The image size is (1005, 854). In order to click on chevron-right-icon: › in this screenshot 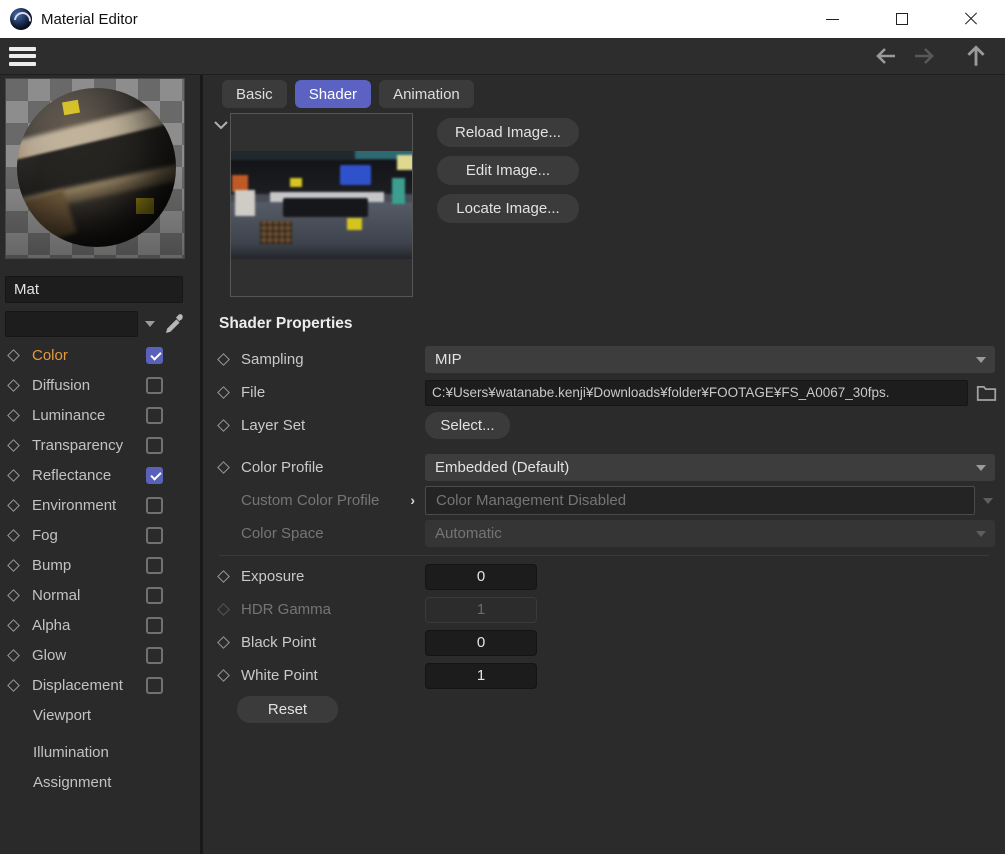, I will do `click(412, 500)`.